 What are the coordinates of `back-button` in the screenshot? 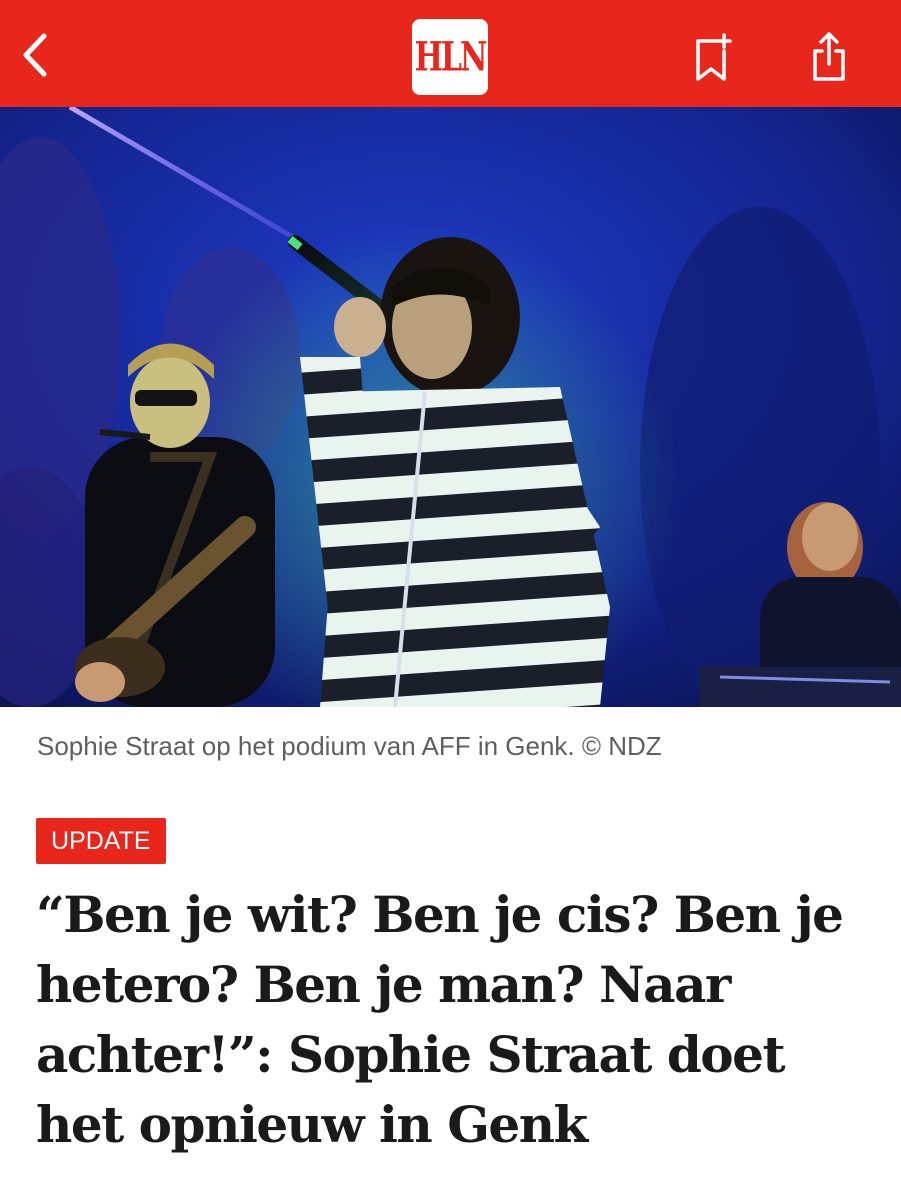 It's located at (35, 55).